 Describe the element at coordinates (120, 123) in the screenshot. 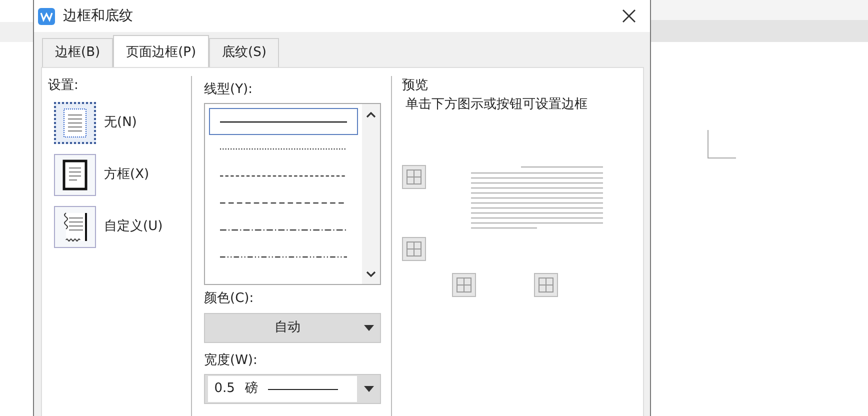

I see `setting-label: 无(N)` at that location.